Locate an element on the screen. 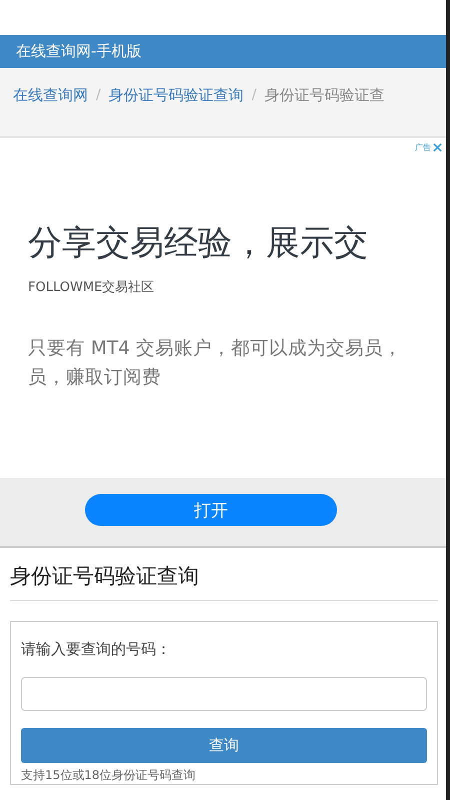  open-button: 打开 is located at coordinates (211, 510).